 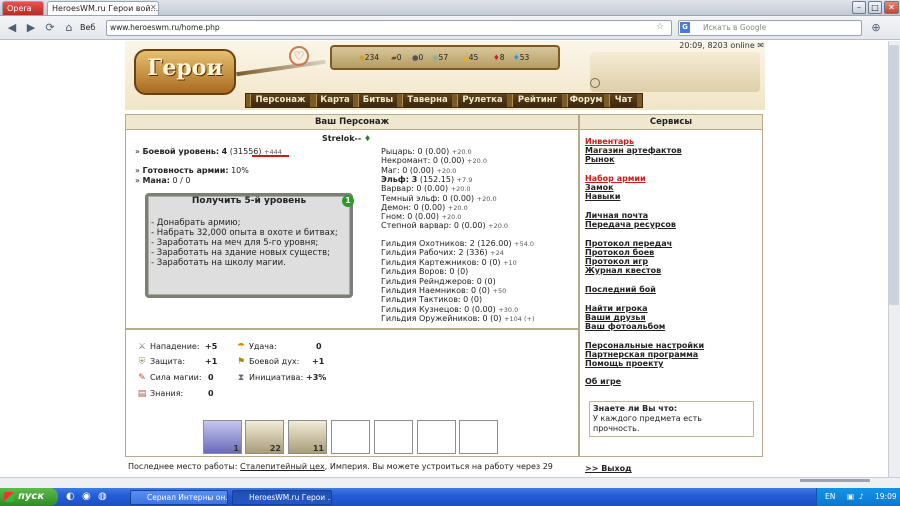 I want to click on readiness-row: » Готовность армии: 10%, so click(x=192, y=170).